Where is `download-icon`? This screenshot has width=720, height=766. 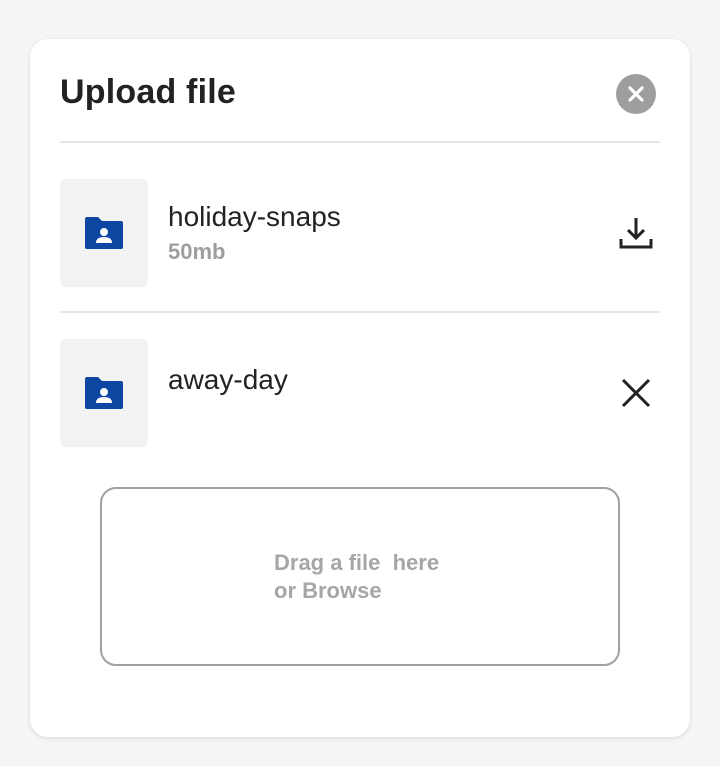
download-icon is located at coordinates (636, 233).